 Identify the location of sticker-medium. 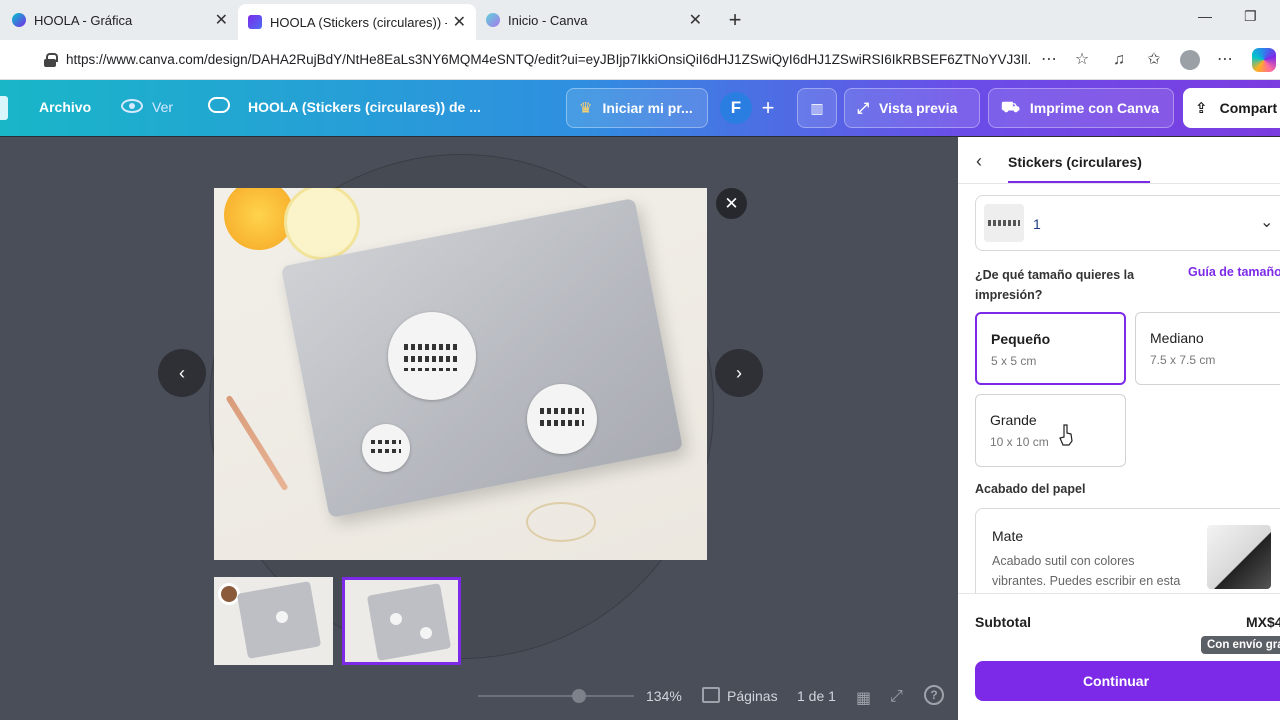
(562, 419).